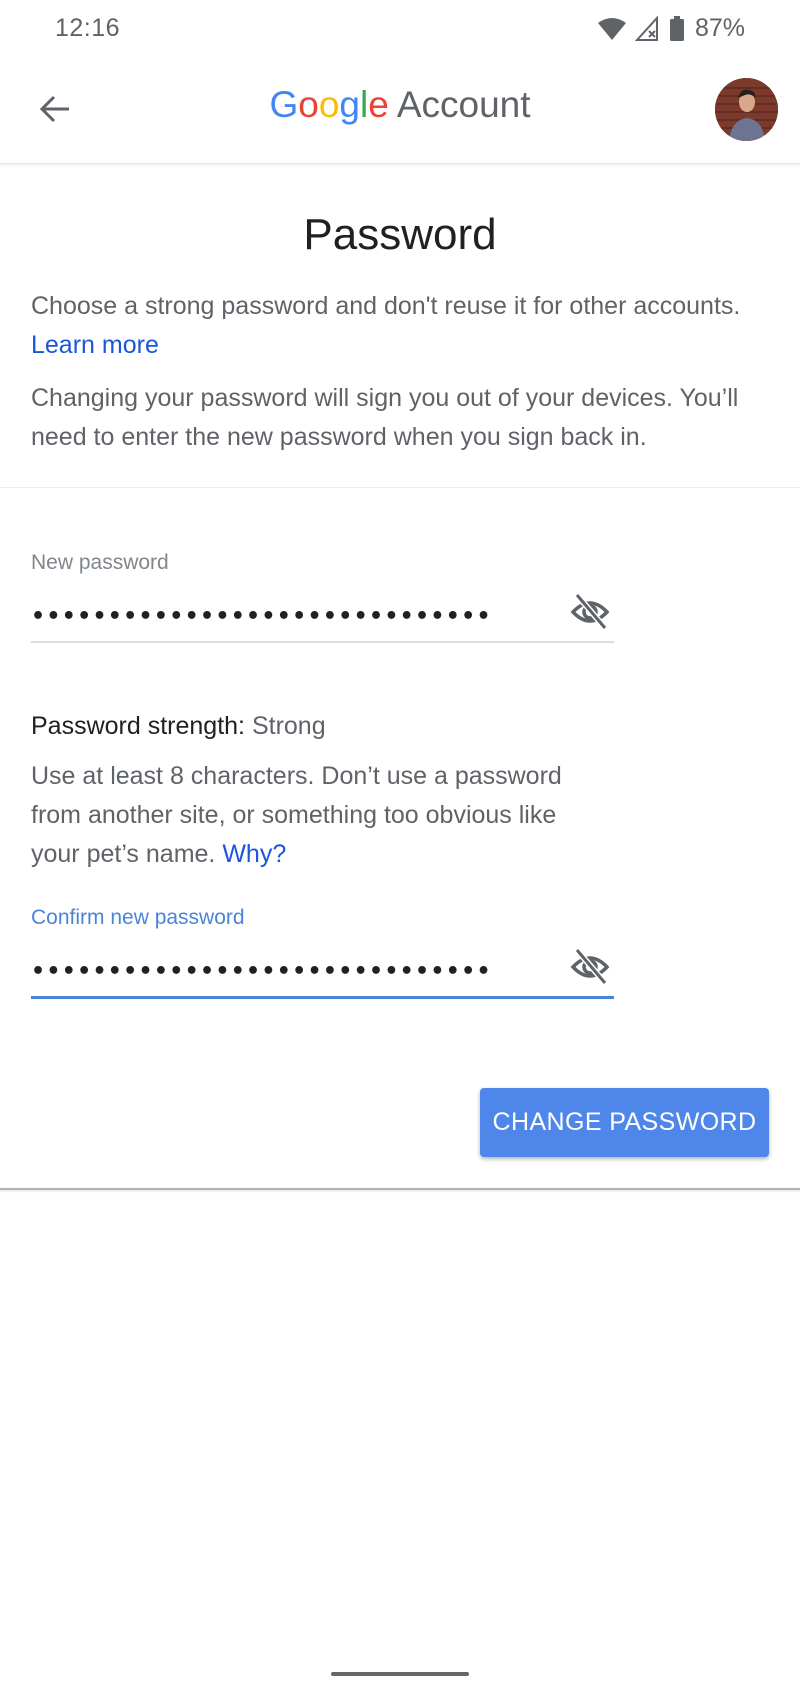 The height and width of the screenshot is (1689, 800). Describe the element at coordinates (322, 642) in the screenshot. I see `new-password-underline` at that location.